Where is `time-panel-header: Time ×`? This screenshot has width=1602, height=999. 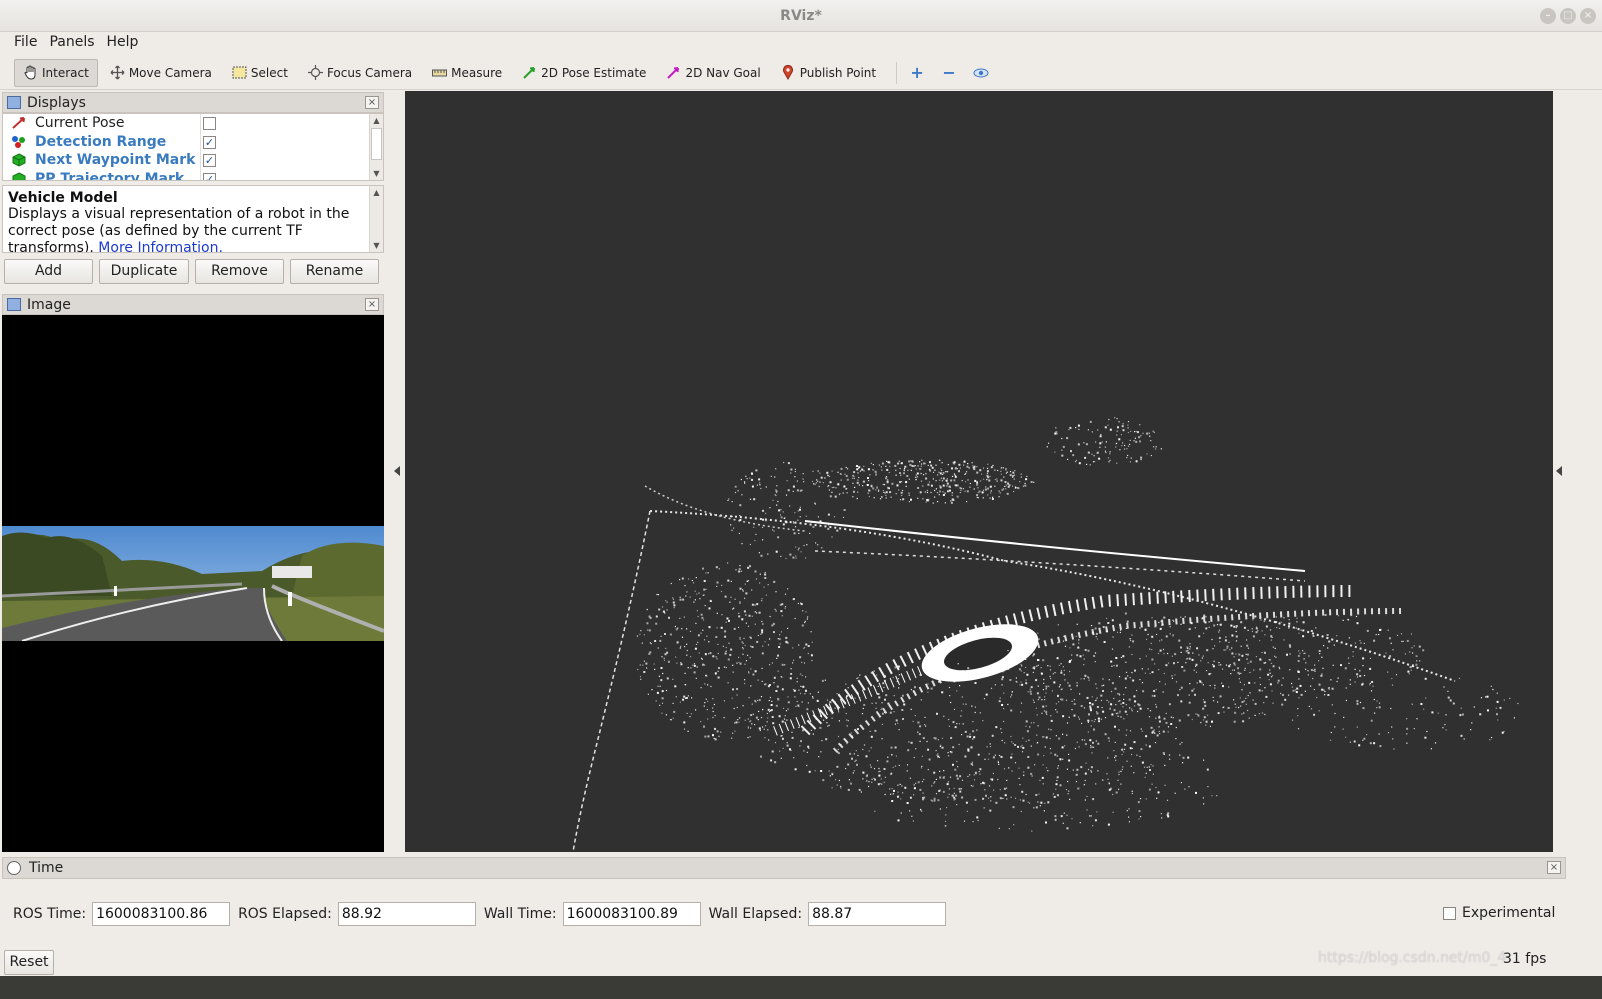 time-panel-header: Time × is located at coordinates (784, 868).